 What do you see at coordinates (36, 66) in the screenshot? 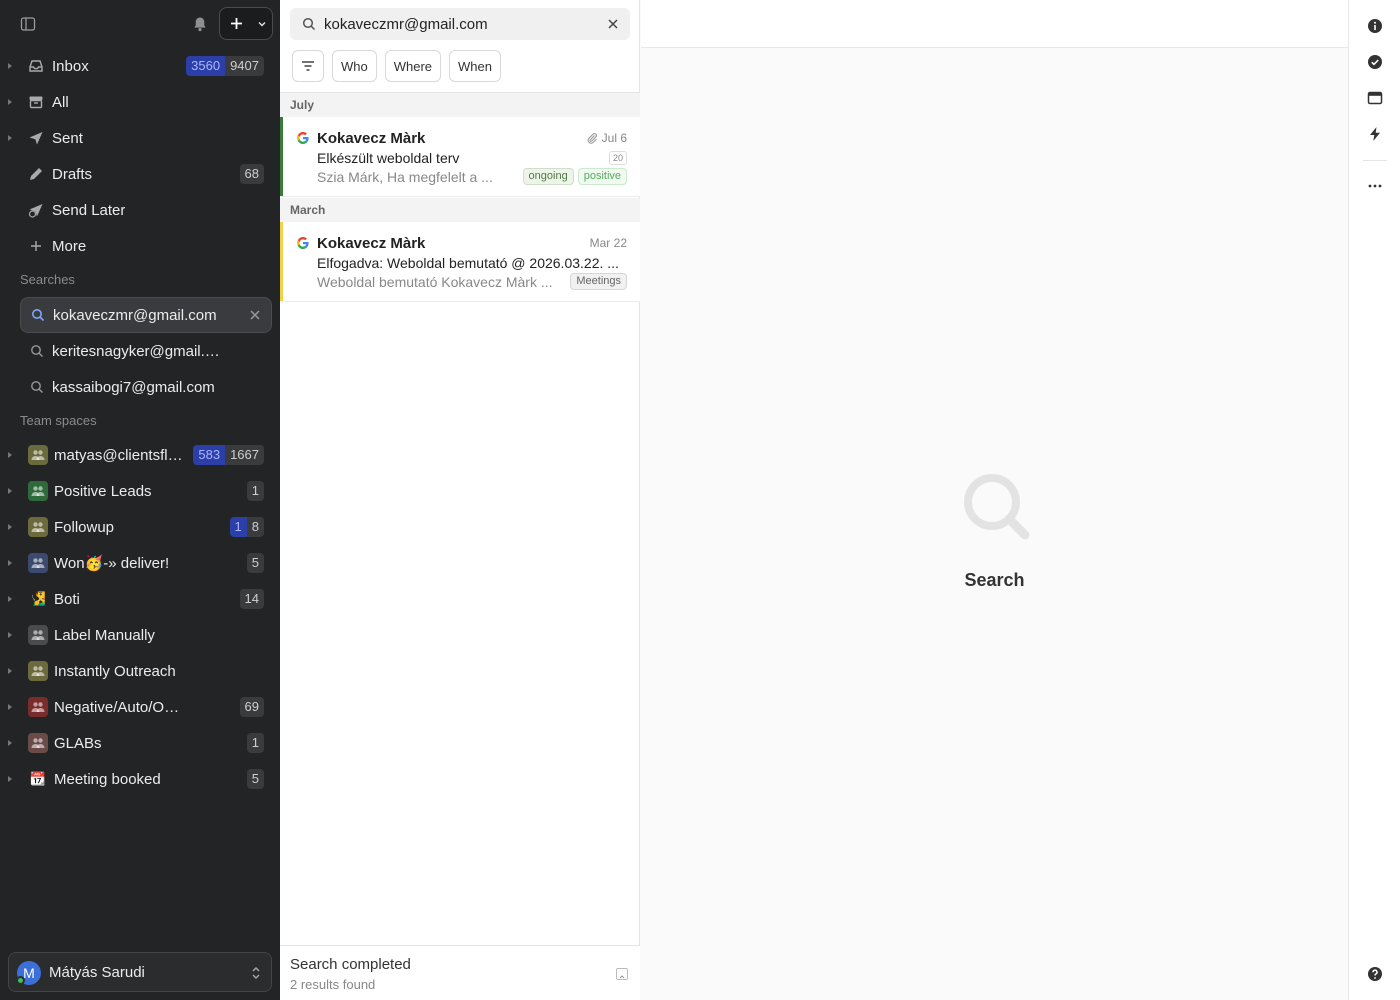
I see `inbox-icon` at bounding box center [36, 66].